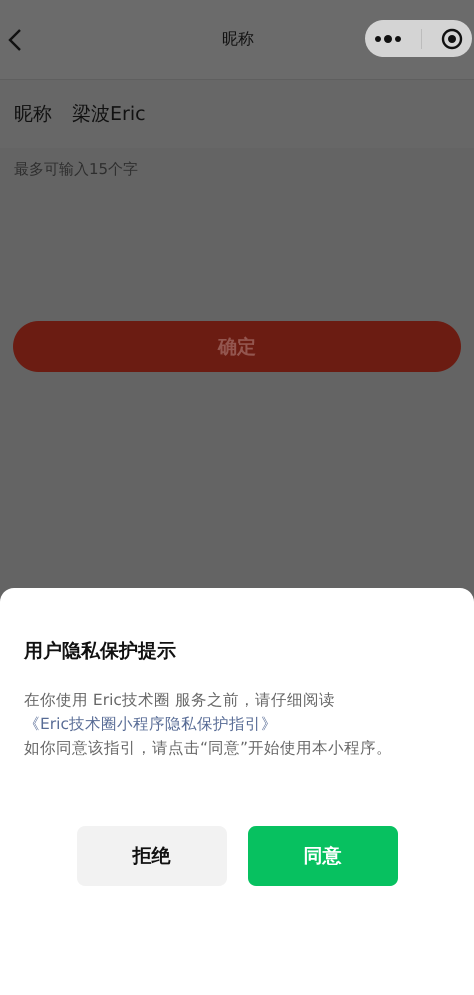  What do you see at coordinates (100, 651) in the screenshot?
I see `dialog-title: 用户隐私保护提示` at bounding box center [100, 651].